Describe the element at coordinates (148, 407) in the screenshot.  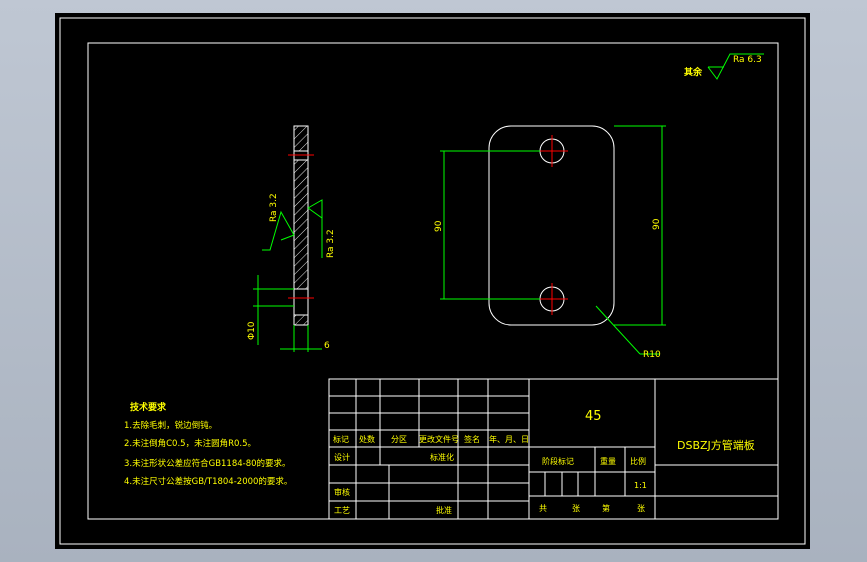
I see `tech-req-title: 技术要求` at that location.